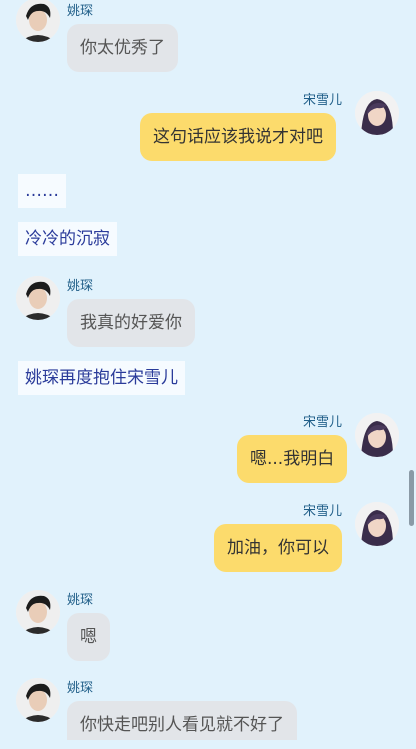 The height and width of the screenshot is (749, 416). What do you see at coordinates (278, 548) in the screenshot?
I see `message-bubble: 加油，你可以` at bounding box center [278, 548].